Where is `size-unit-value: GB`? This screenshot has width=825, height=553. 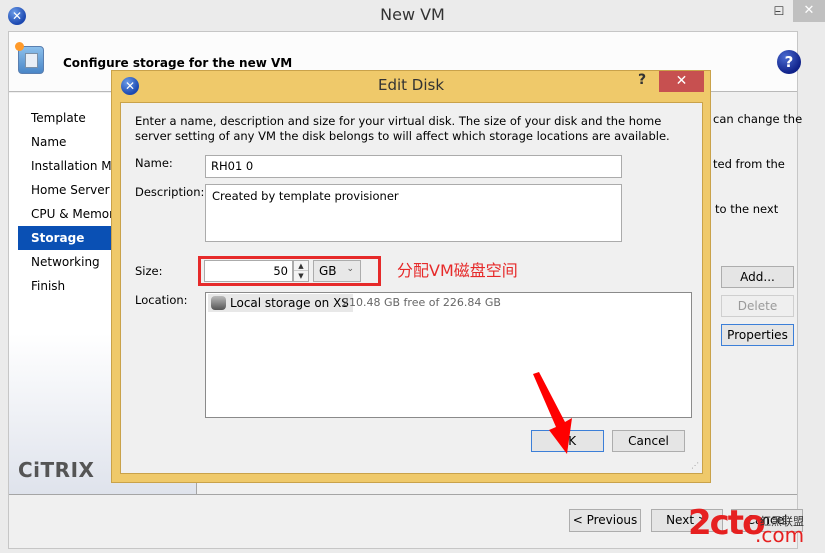
size-unit-value: GB is located at coordinates (328, 271).